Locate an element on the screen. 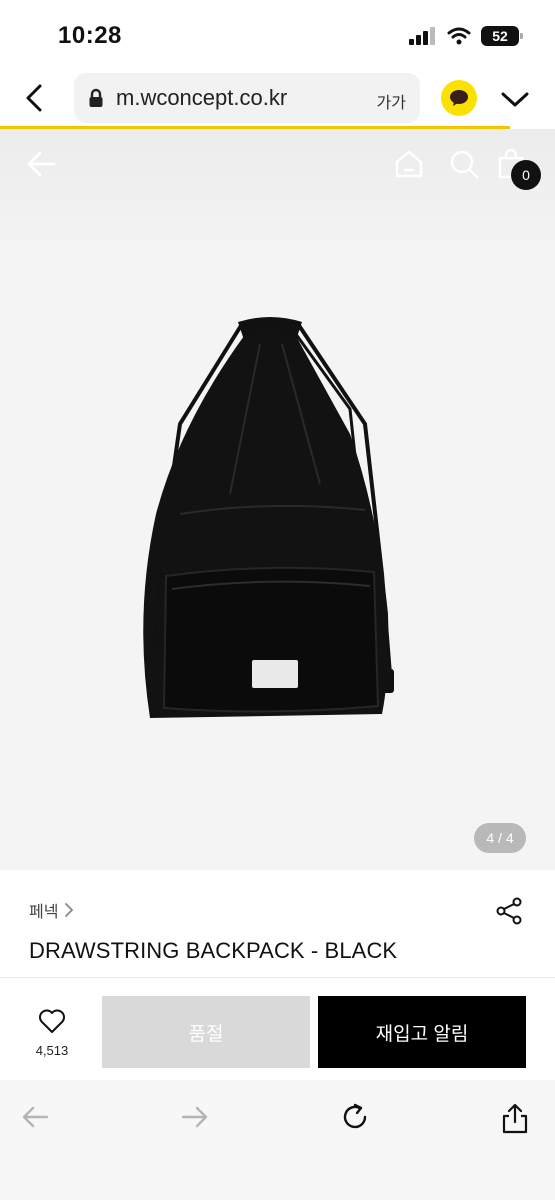  kakao-button is located at coordinates (459, 98).